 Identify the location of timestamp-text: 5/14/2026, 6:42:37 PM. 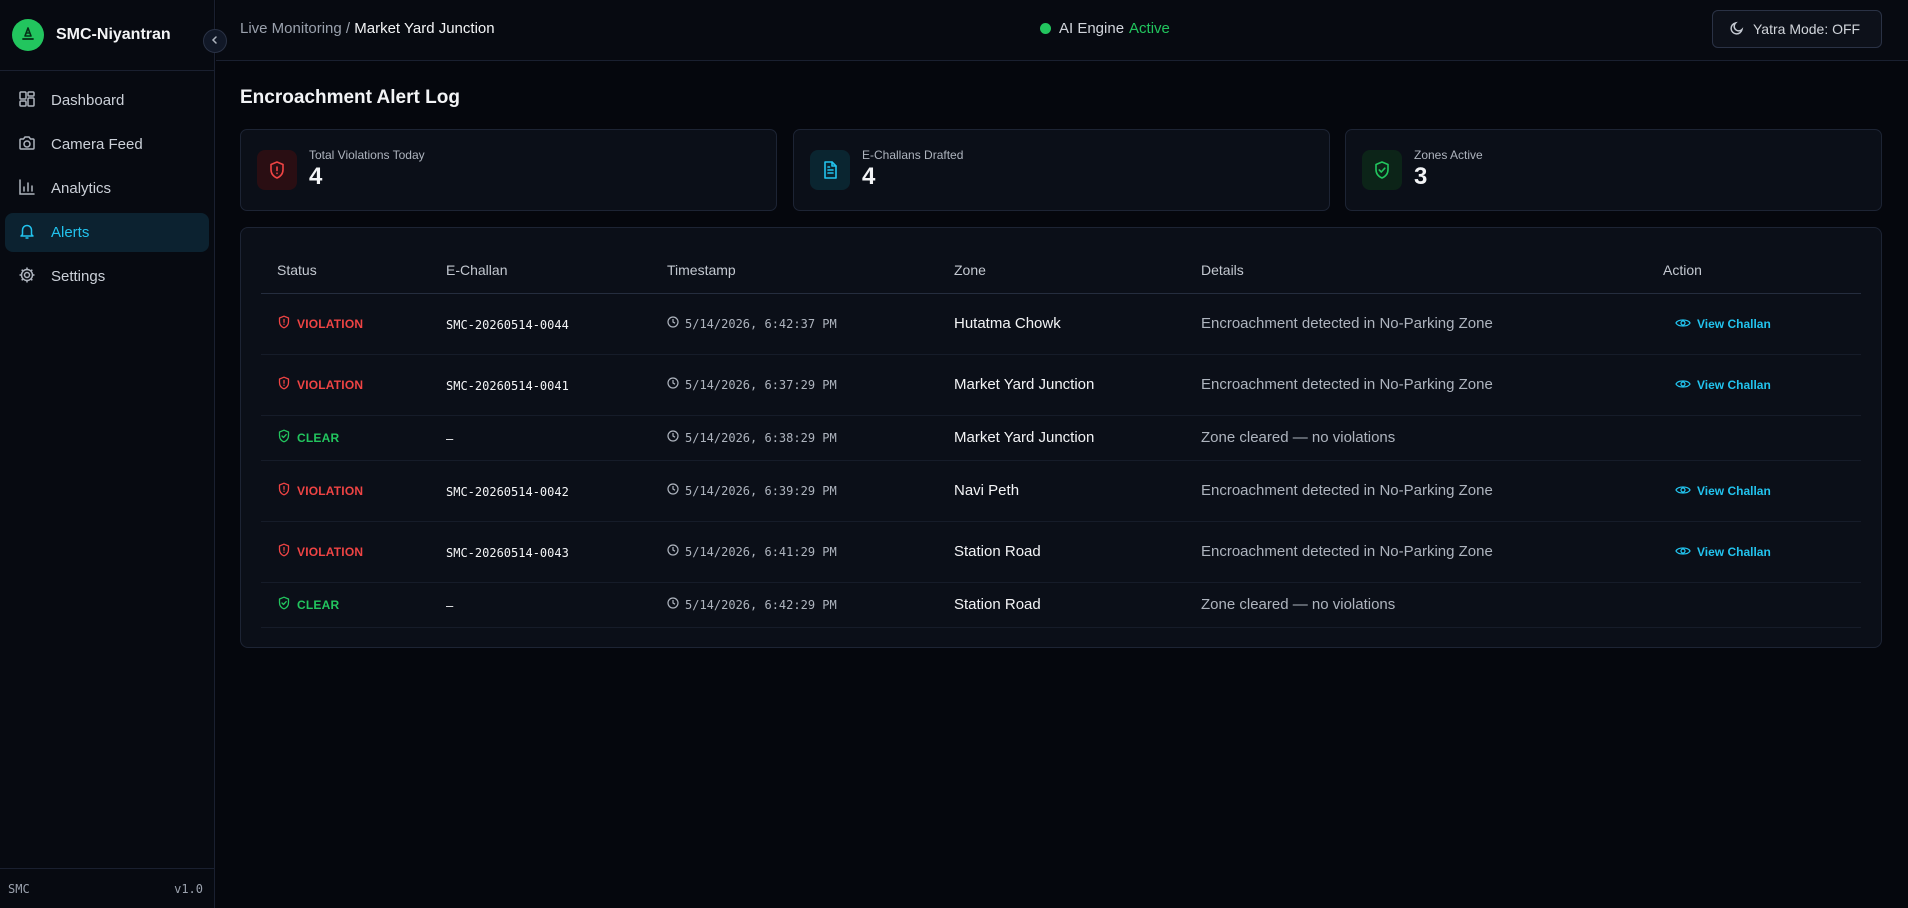
(761, 323).